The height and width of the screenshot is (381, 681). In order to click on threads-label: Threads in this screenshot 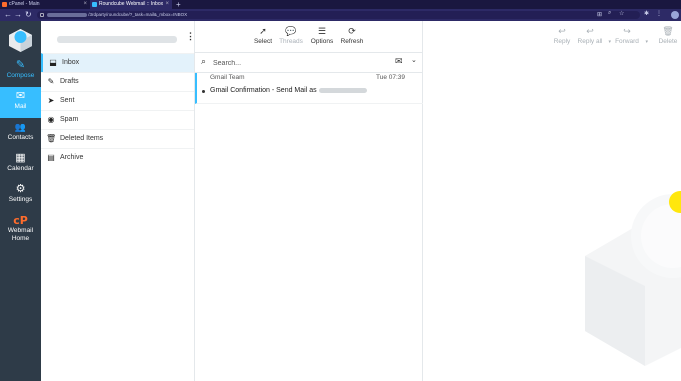, I will do `click(291, 41)`.